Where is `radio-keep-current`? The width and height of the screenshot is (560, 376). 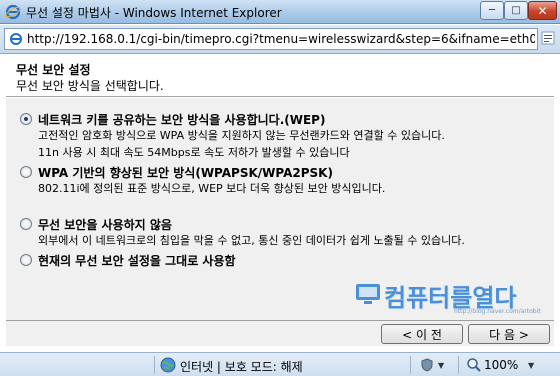 radio-keep-current is located at coordinates (26, 260).